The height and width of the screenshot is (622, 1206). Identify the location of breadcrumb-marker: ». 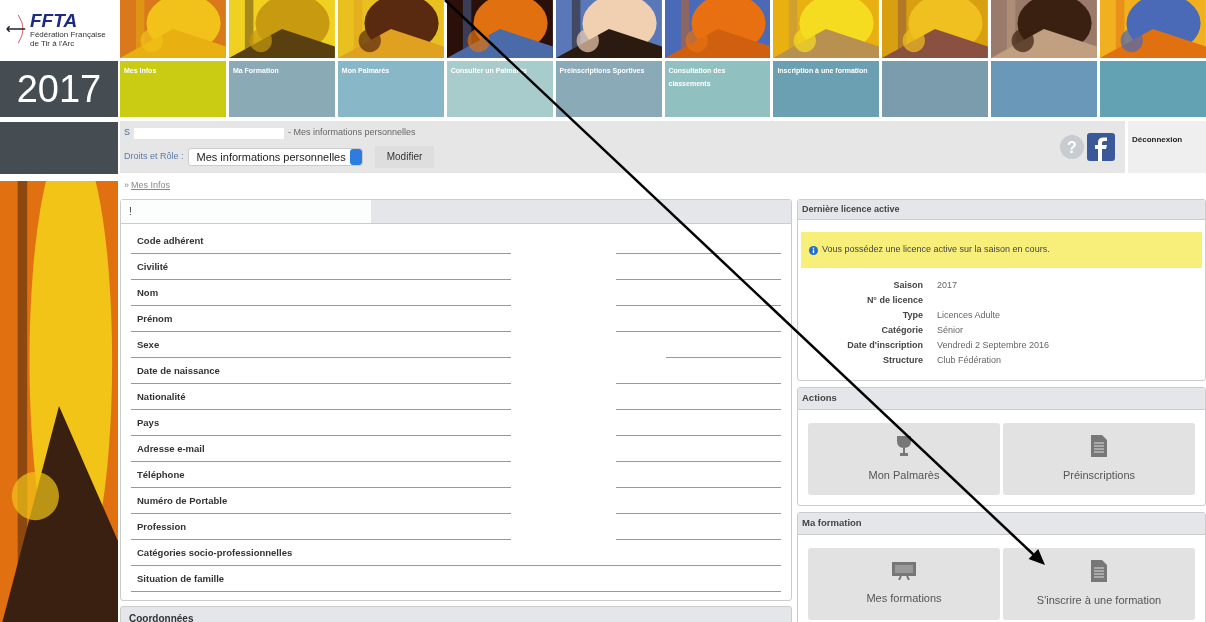
(126, 186).